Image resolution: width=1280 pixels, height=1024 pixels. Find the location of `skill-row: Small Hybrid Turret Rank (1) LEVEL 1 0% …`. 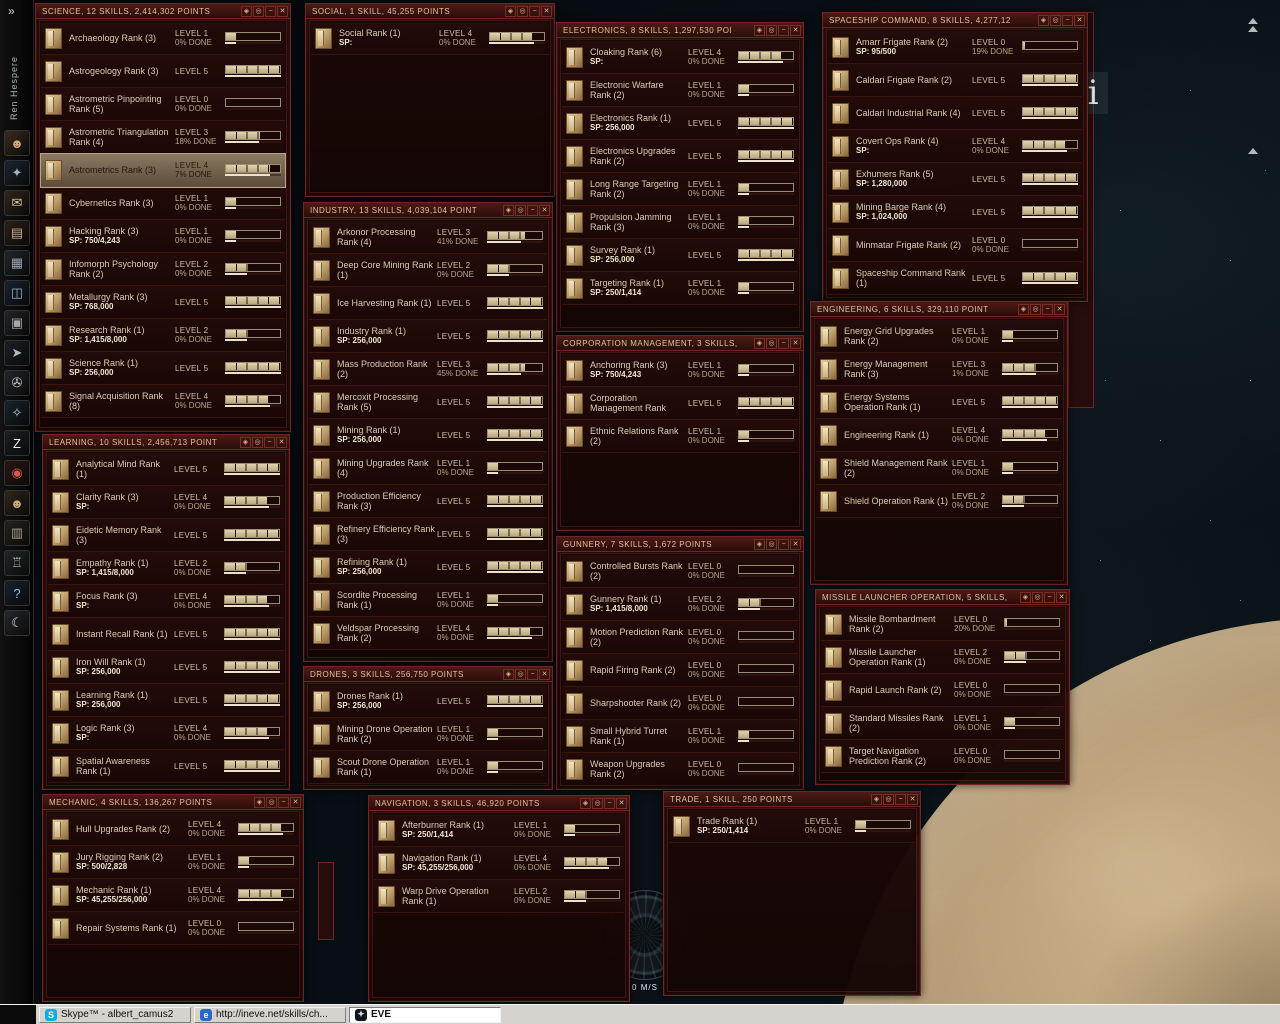

skill-row: Small Hybrid Turret Rank (1) LEVEL 1 0% … is located at coordinates (680, 736).